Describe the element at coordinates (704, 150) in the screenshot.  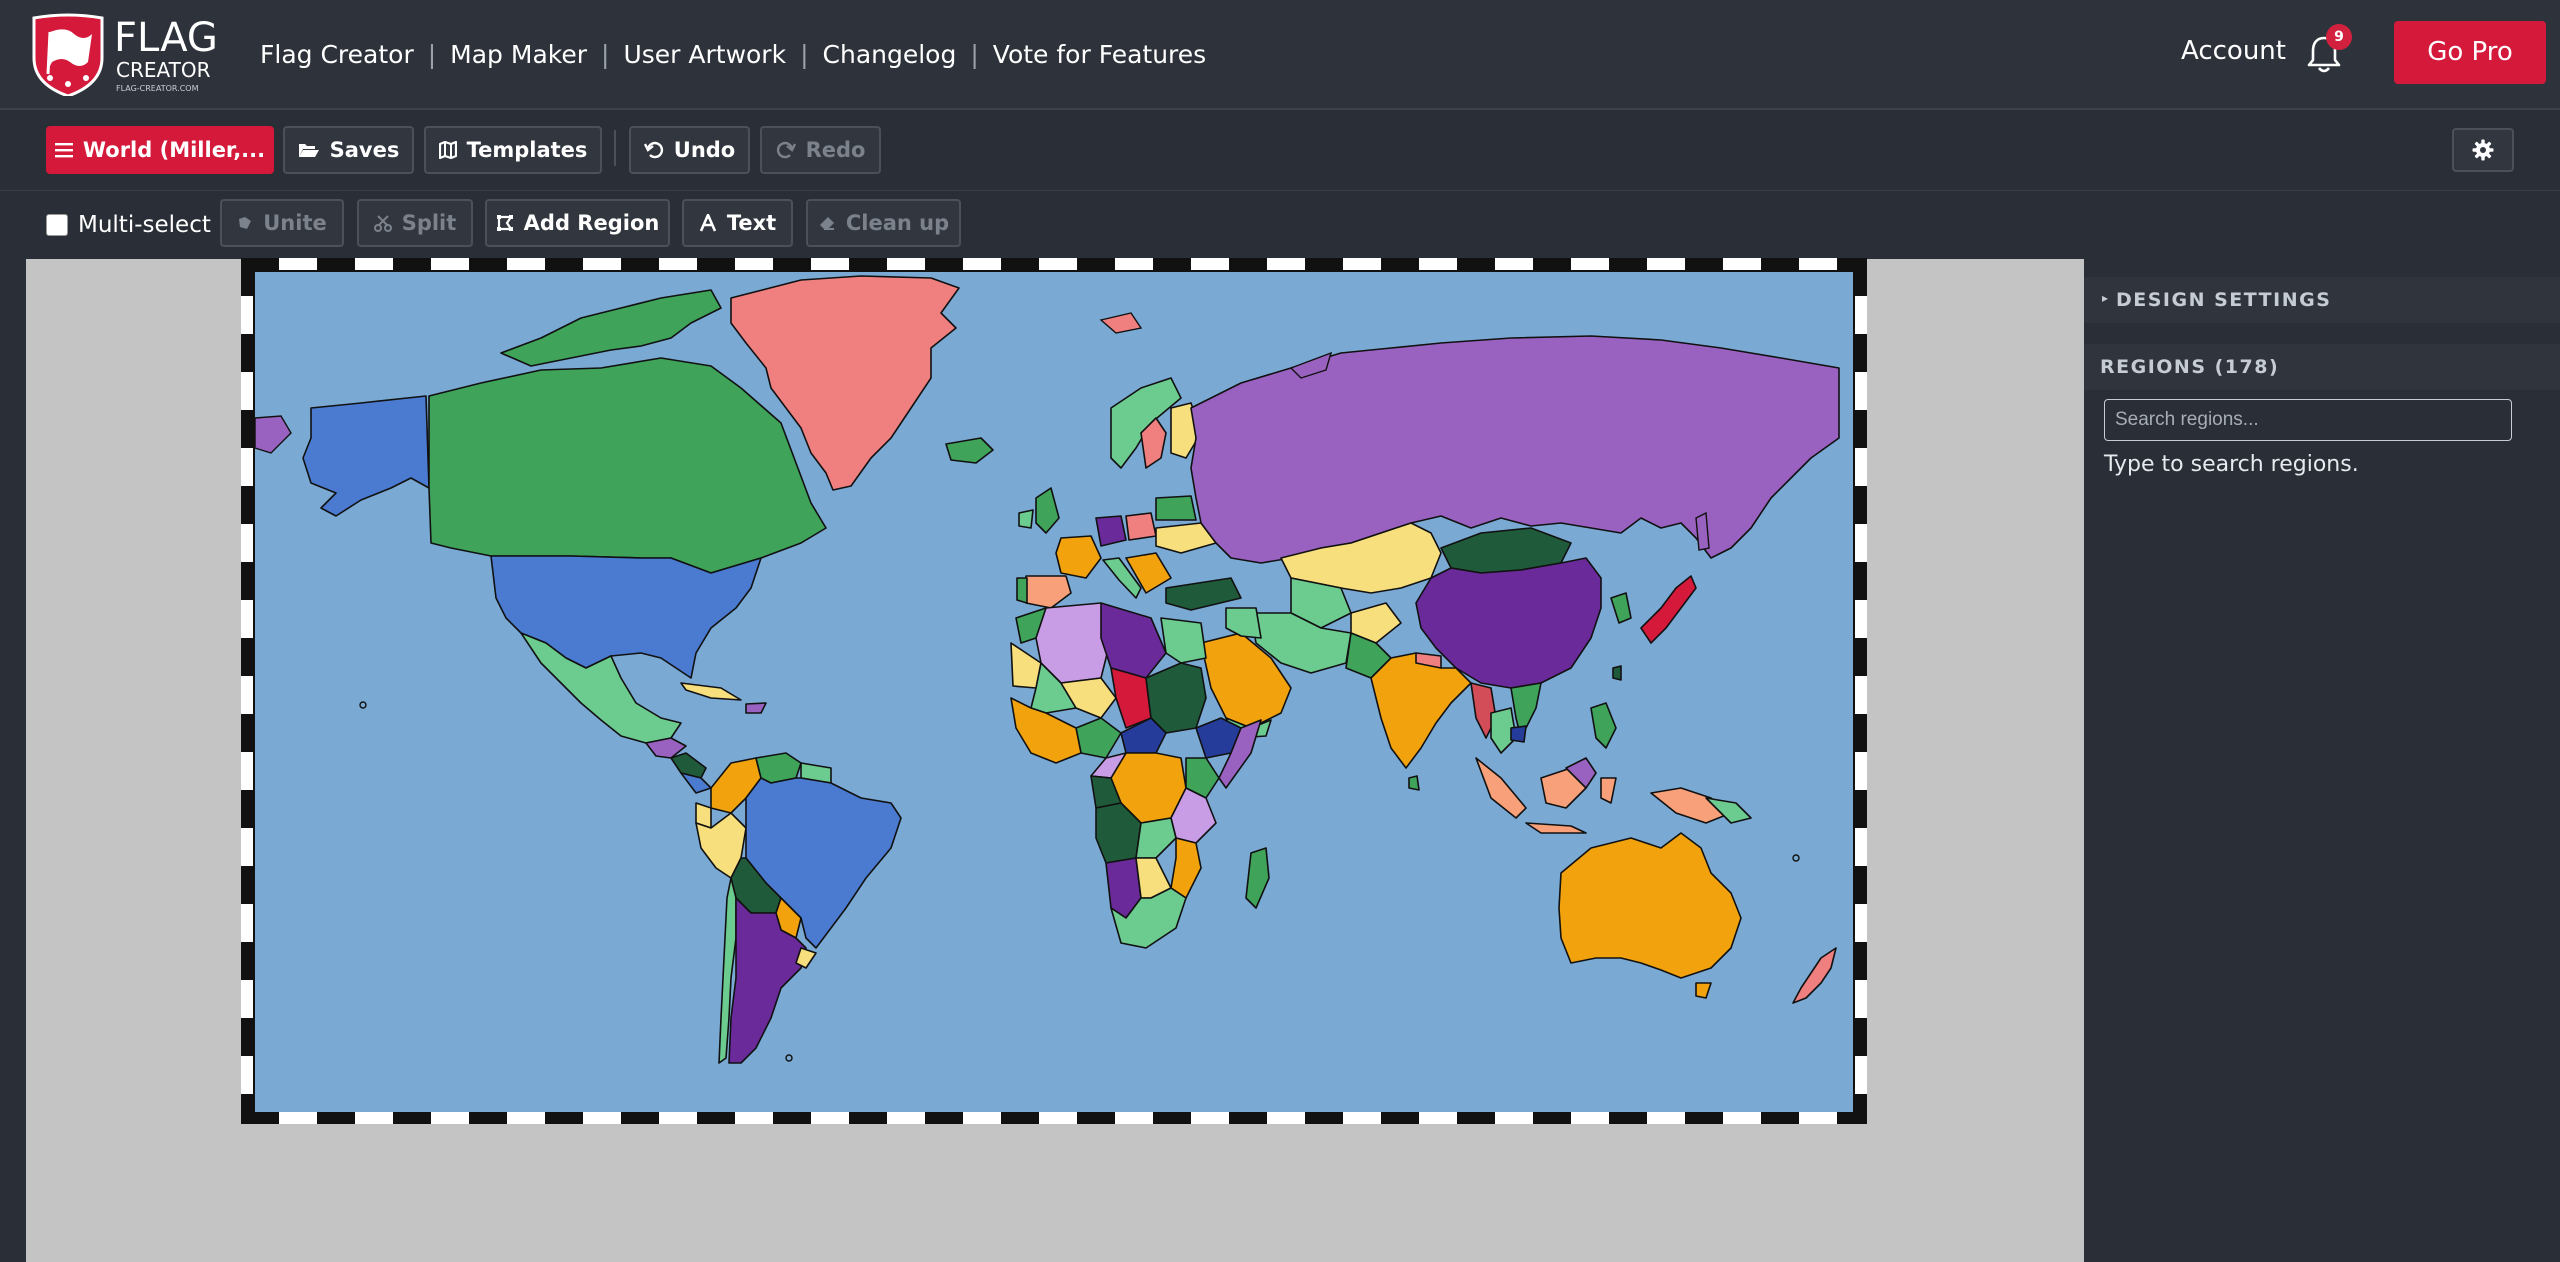
I see `undo-label: Undo` at that location.